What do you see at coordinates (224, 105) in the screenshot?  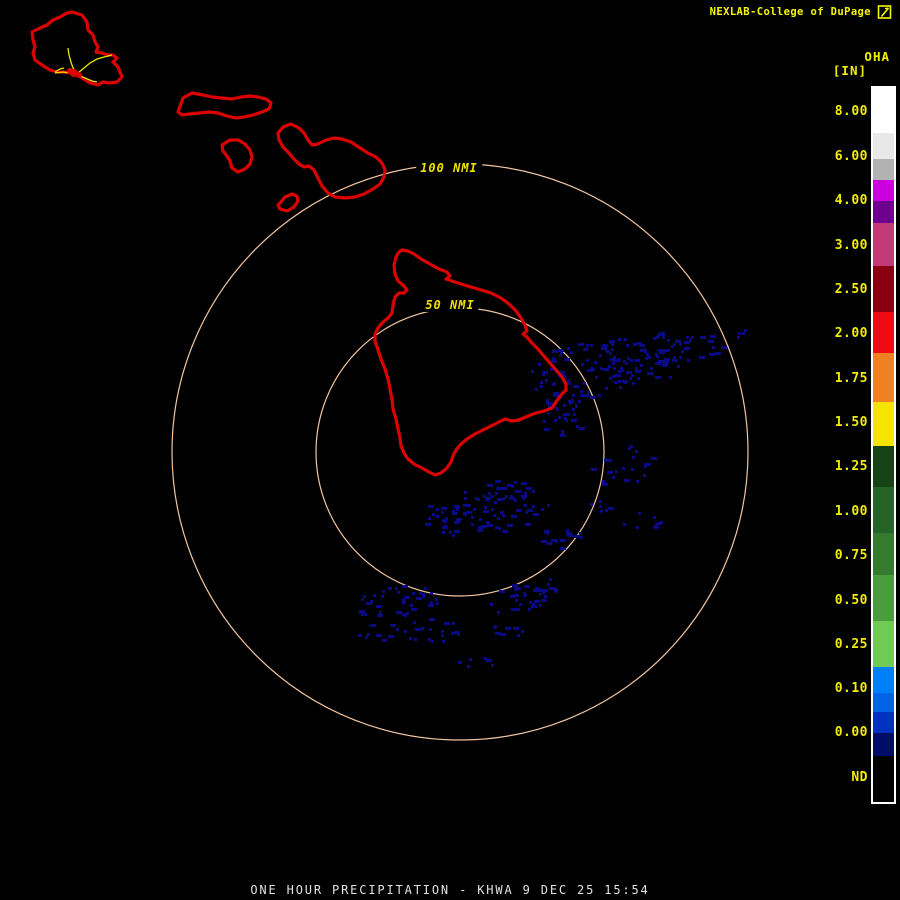 I see `island-outline-molokai` at bounding box center [224, 105].